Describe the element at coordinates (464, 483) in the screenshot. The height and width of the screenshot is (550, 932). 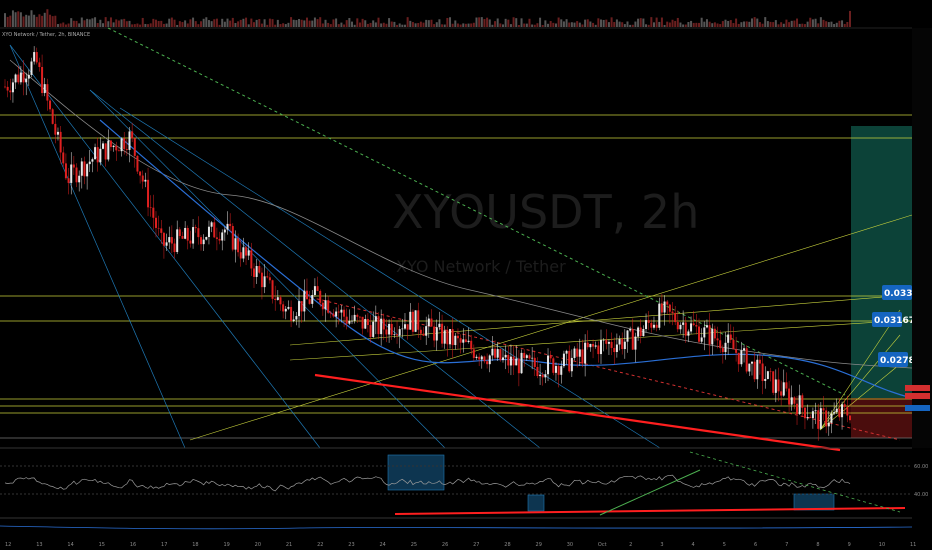
I see `rsi-pane: 60.00 40.00` at that location.